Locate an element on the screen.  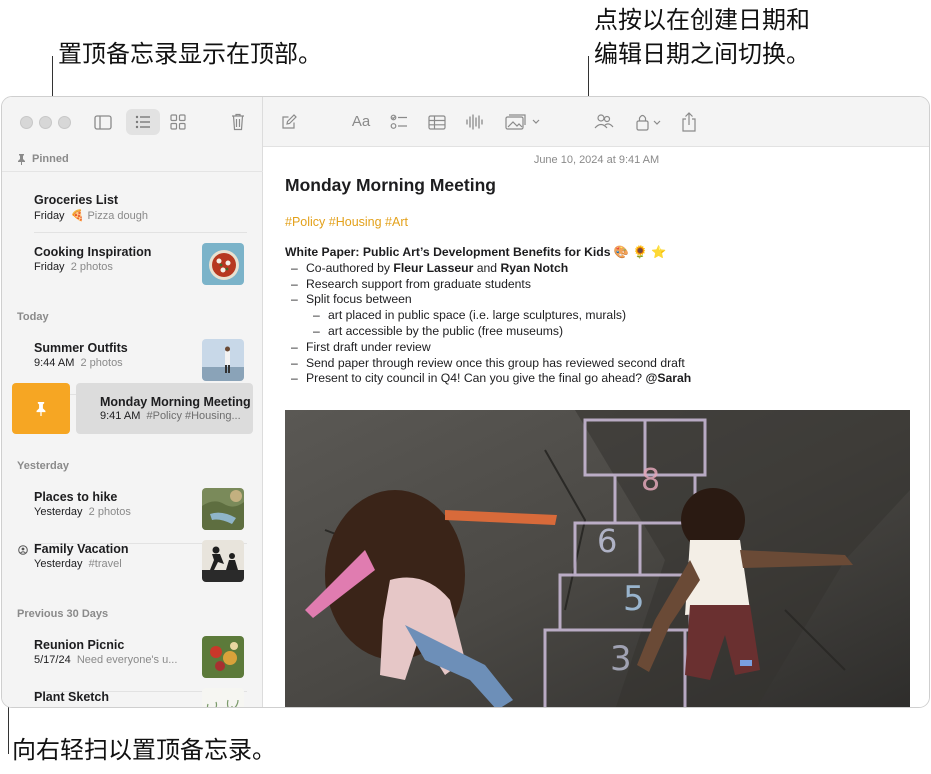
zoom-window-button is located at coordinates (64, 122).